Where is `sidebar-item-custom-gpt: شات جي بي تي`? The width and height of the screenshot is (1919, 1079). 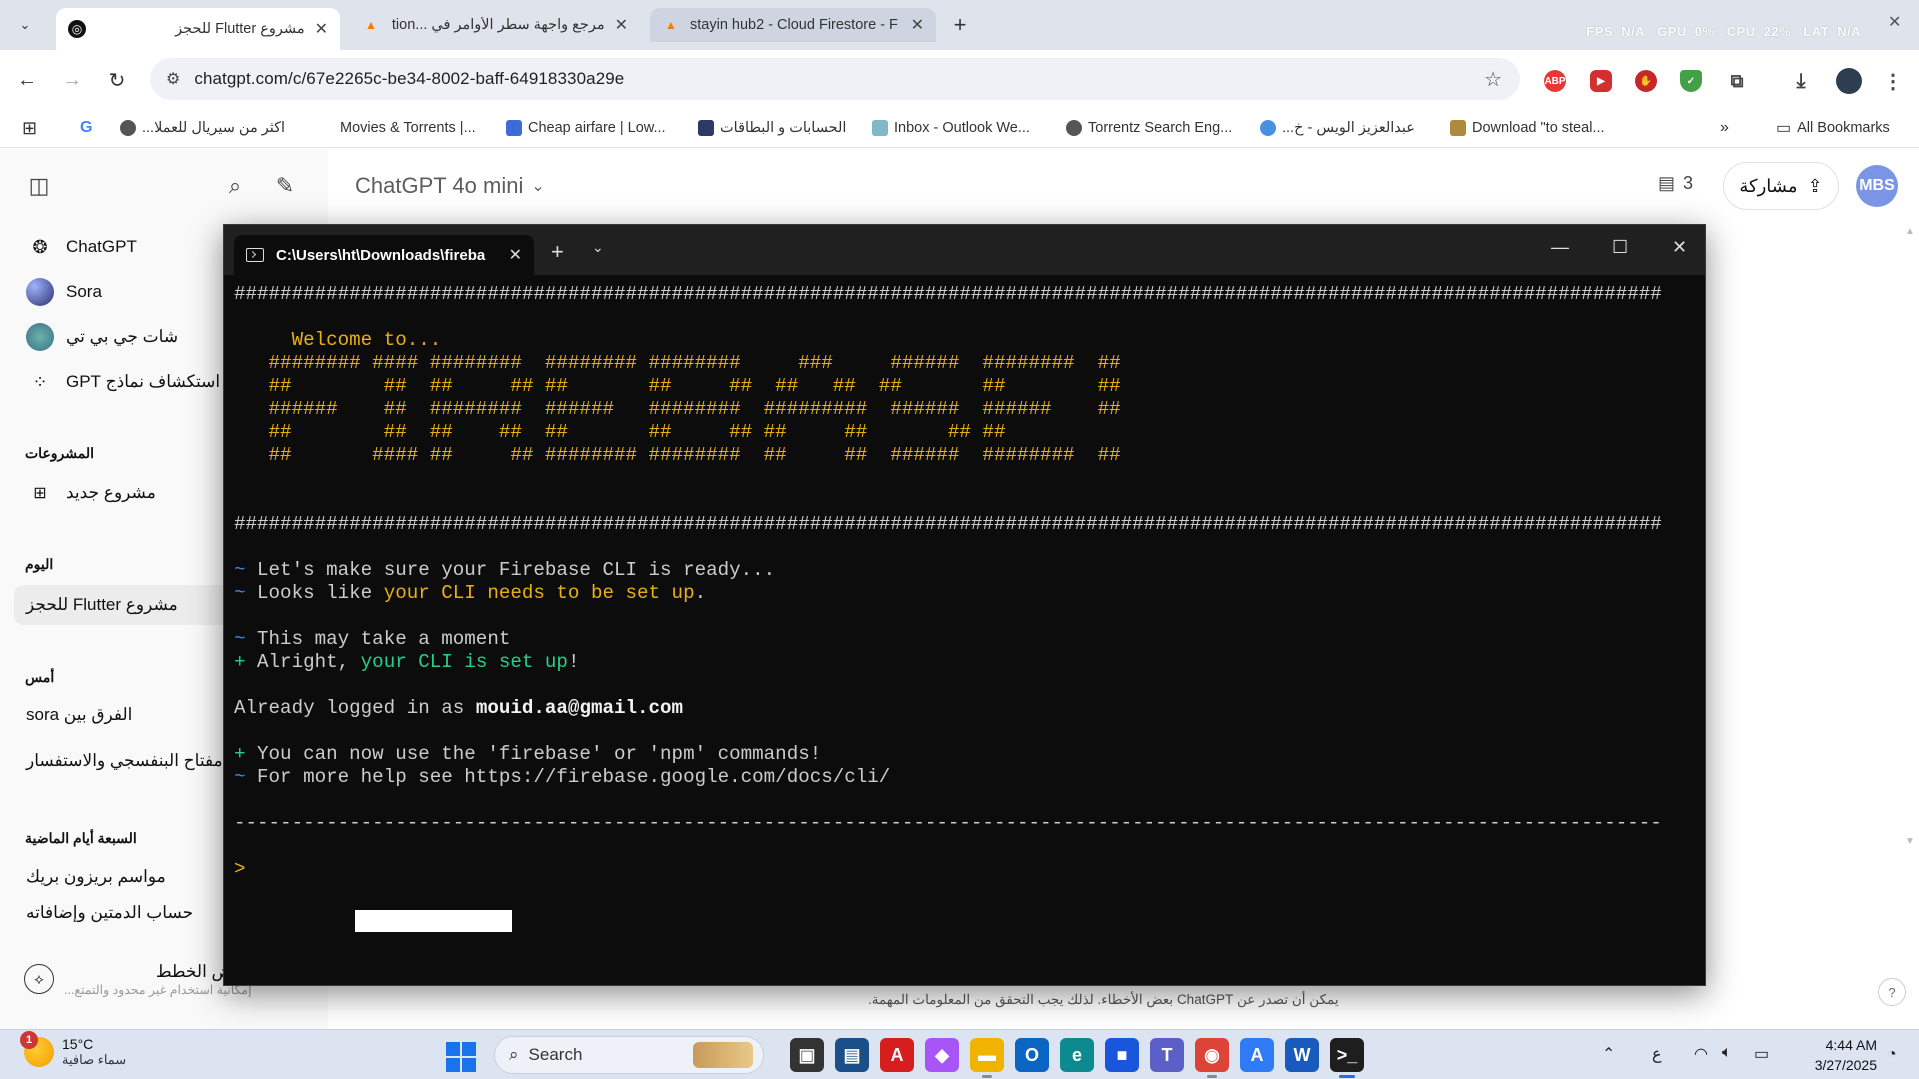 sidebar-item-custom-gpt: شات جي بي تي is located at coordinates (96, 337).